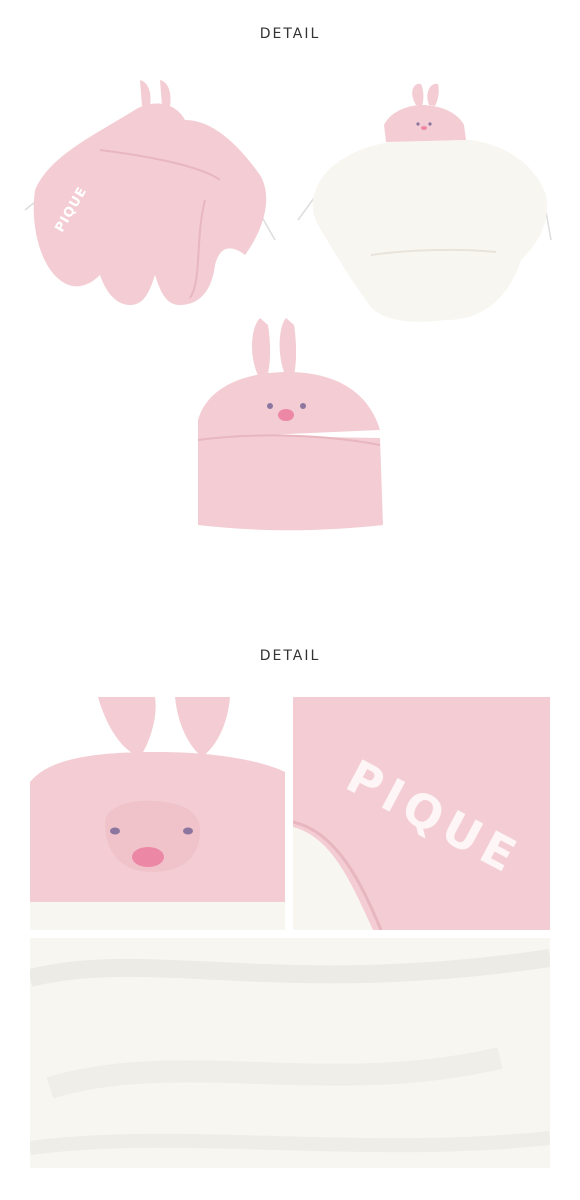  Describe the element at coordinates (421, 813) in the screenshot. I see `logo-closeup-image: PIQUE` at that location.